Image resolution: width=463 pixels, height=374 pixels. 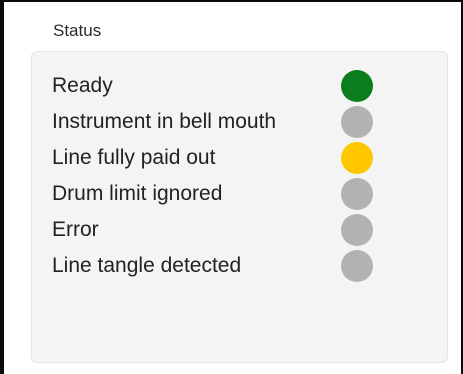 What do you see at coordinates (134, 157) in the screenshot?
I see `status-label: Line fully paid out` at bounding box center [134, 157].